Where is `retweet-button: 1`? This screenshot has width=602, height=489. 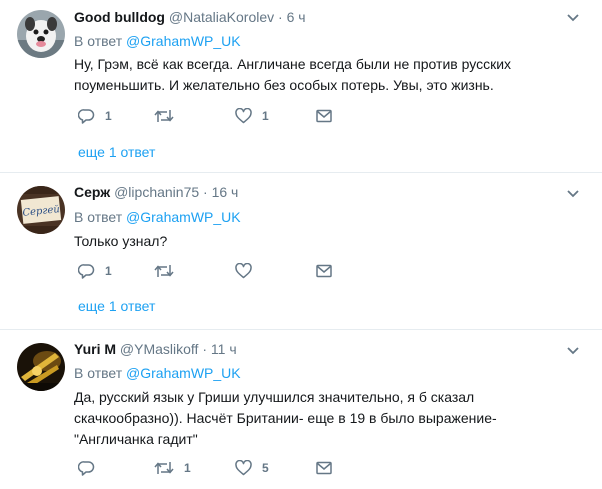
retweet-button: 1 is located at coordinates (172, 468).